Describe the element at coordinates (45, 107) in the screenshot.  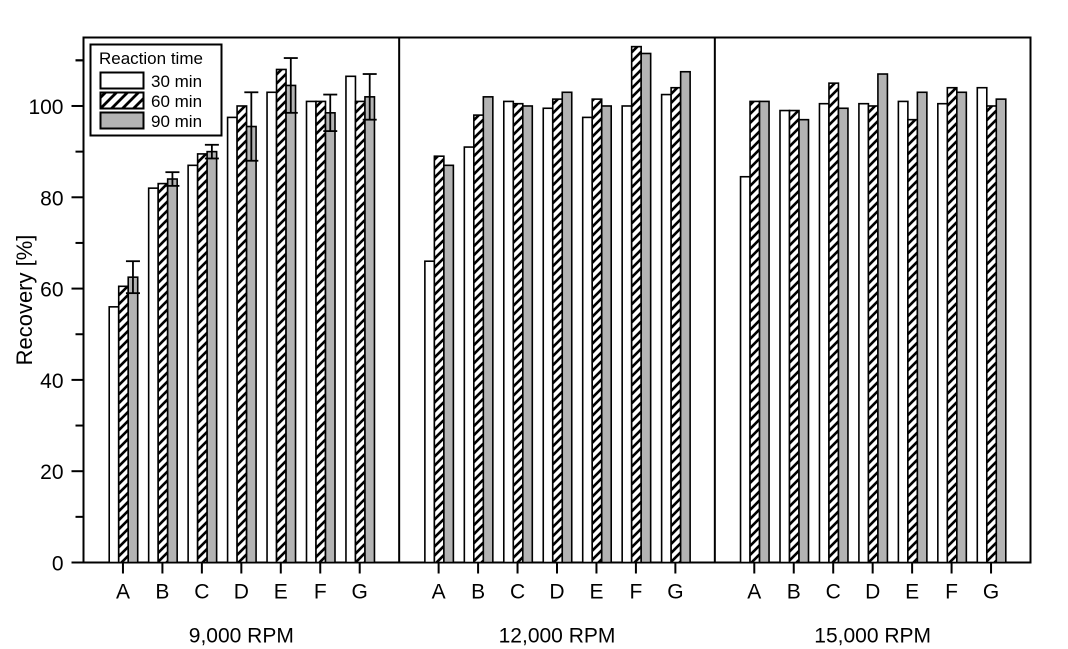
I see `y-tick-label: 100` at that location.